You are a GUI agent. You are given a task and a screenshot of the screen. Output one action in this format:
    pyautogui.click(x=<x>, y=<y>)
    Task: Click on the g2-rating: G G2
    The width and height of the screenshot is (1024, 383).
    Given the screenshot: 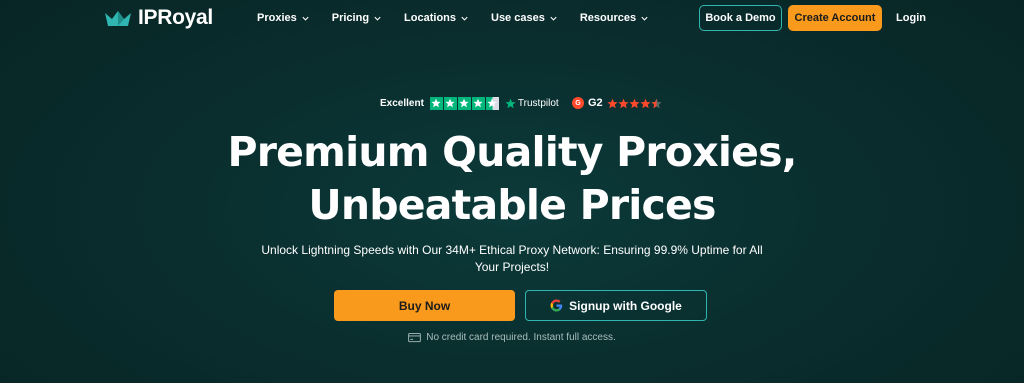 What is the action you would take?
    pyautogui.click(x=617, y=103)
    